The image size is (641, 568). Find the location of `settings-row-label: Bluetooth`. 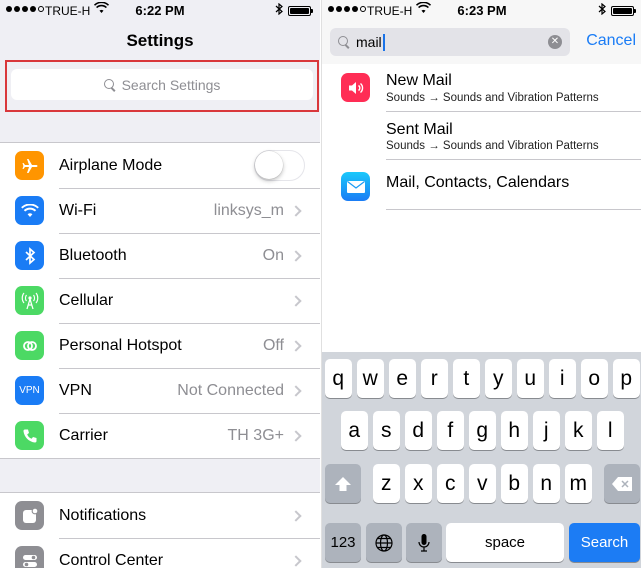

settings-row-label: Bluetooth is located at coordinates (93, 255).